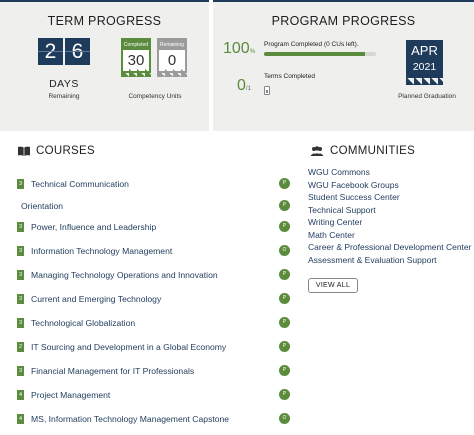 The height and width of the screenshot is (435, 474). I want to click on terms-completed-text: Terms Completed, so click(289, 76).